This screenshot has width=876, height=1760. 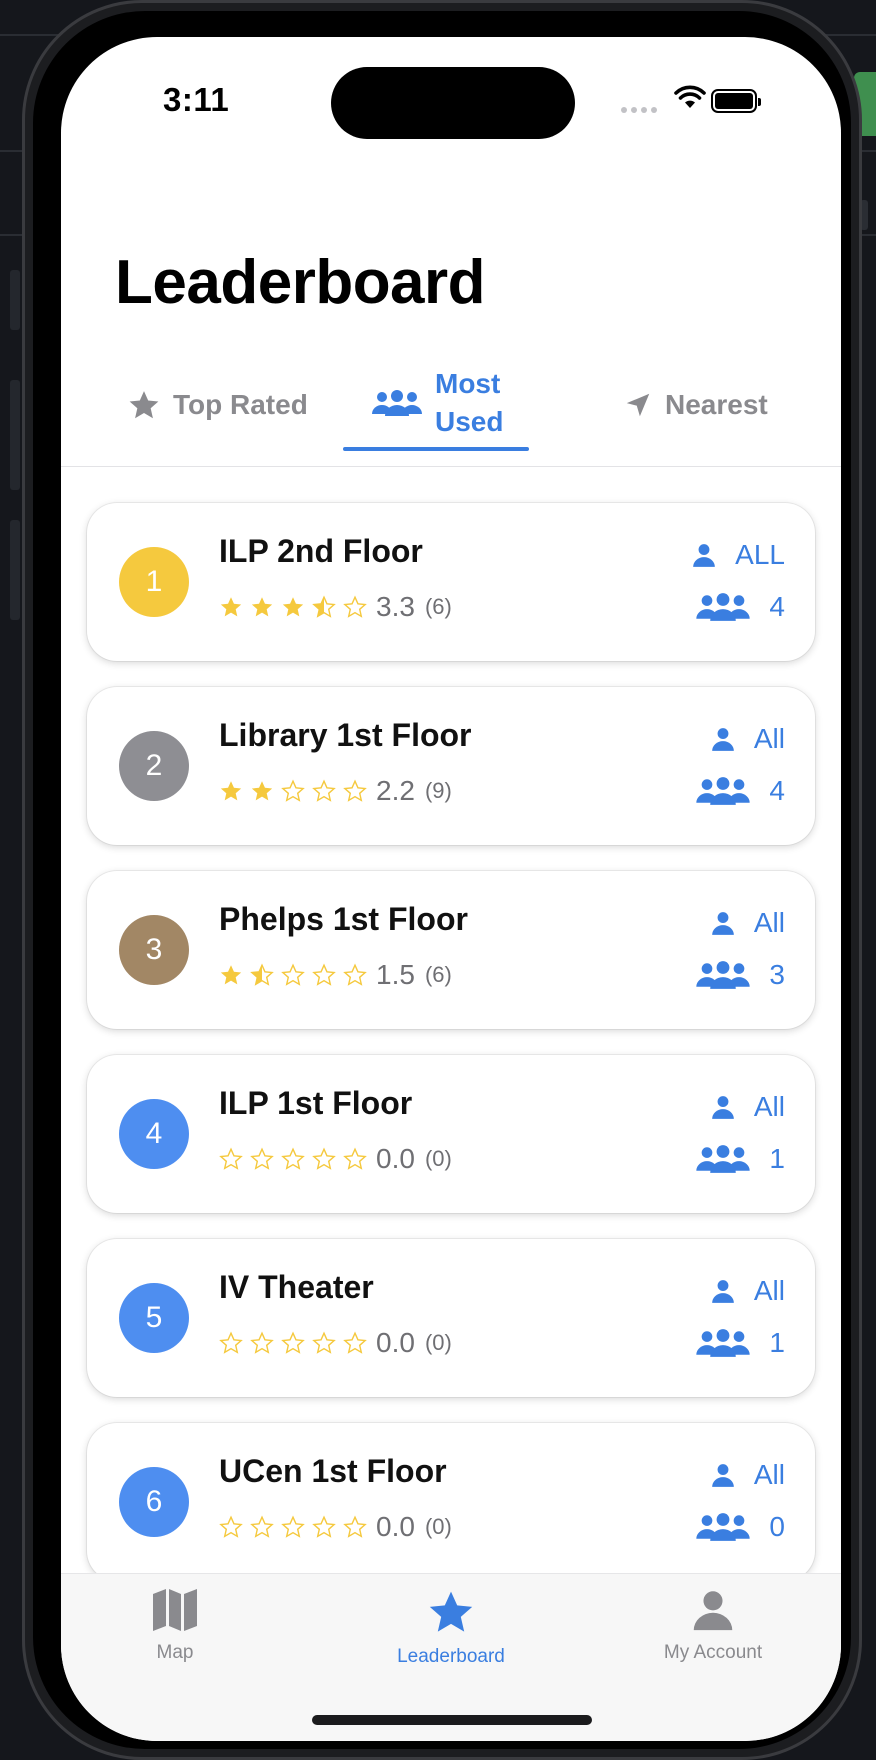 I want to click on star-rating: 2.2 (9), so click(x=335, y=791).